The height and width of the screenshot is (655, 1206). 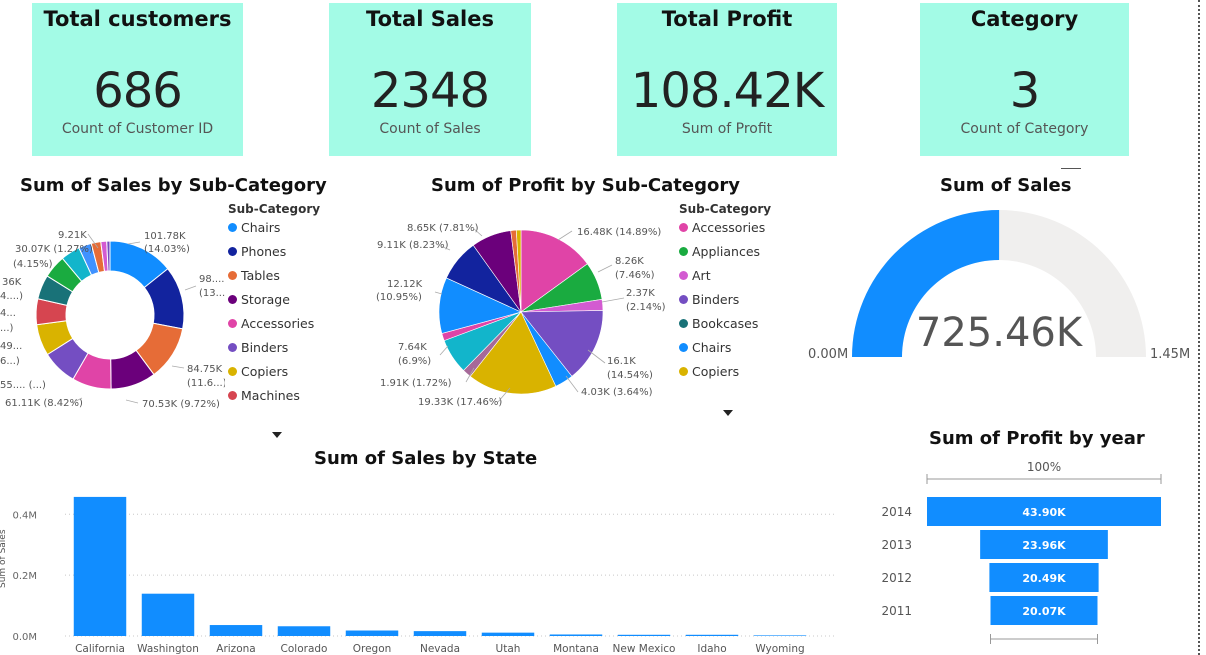 I want to click on gauge-value: 725.46K, so click(x=1000, y=333).